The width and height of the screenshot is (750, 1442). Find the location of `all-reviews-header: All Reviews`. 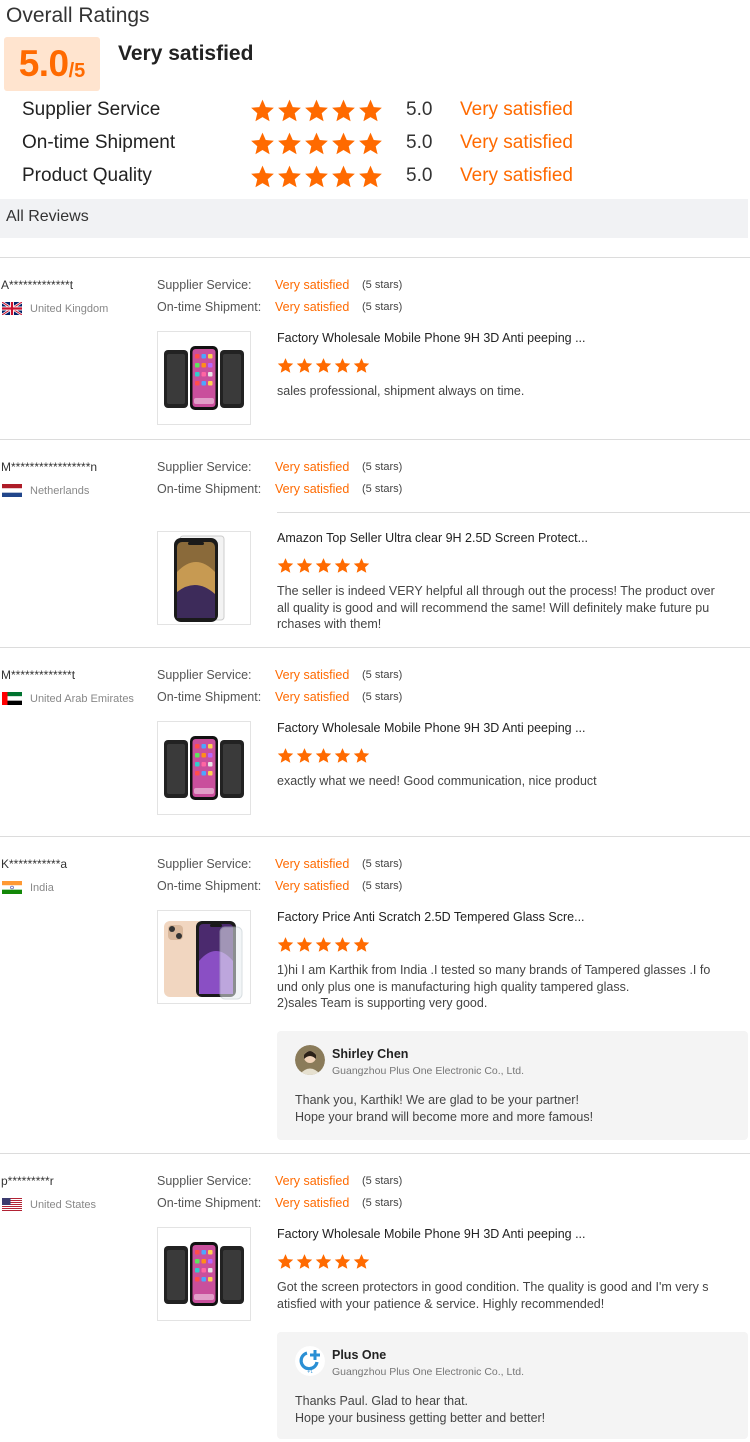

all-reviews-header: All Reviews is located at coordinates (374, 218).